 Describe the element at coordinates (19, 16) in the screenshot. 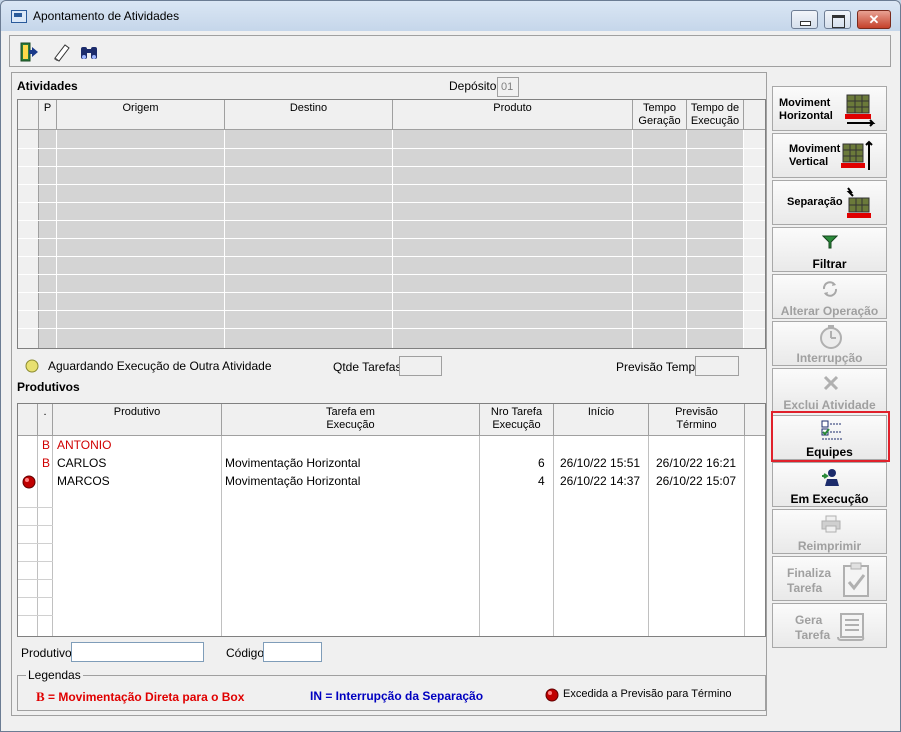

I see `app-icon` at that location.